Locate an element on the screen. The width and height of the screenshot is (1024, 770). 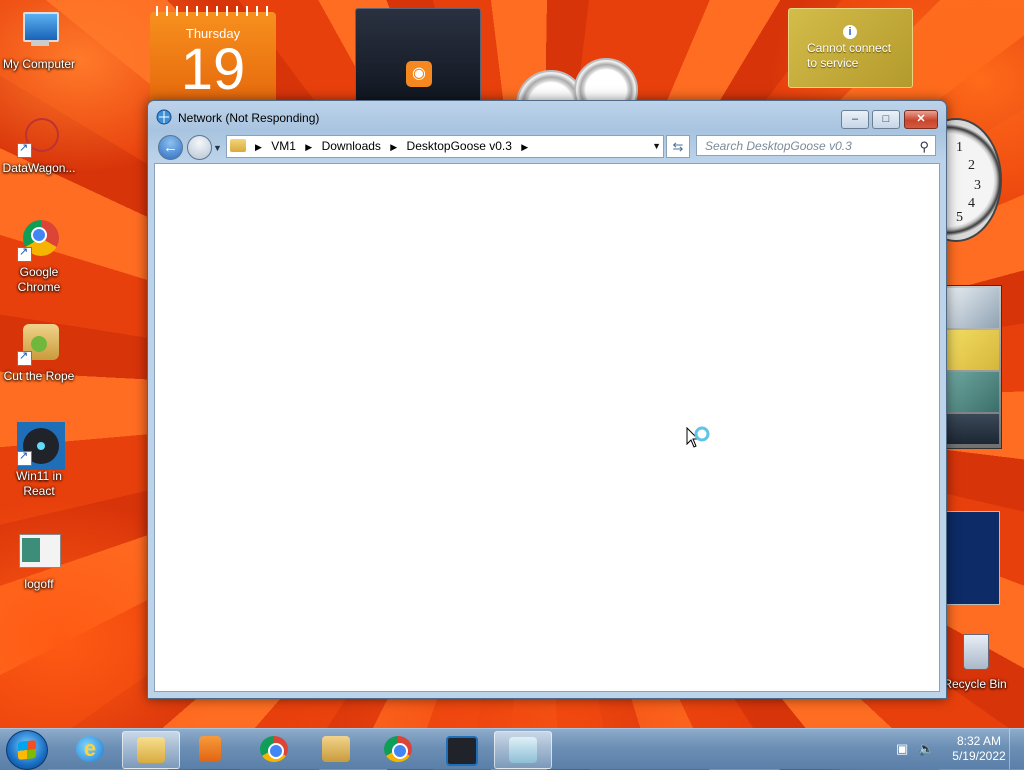
taskbar-item-notepad is located at coordinates (523, 750).